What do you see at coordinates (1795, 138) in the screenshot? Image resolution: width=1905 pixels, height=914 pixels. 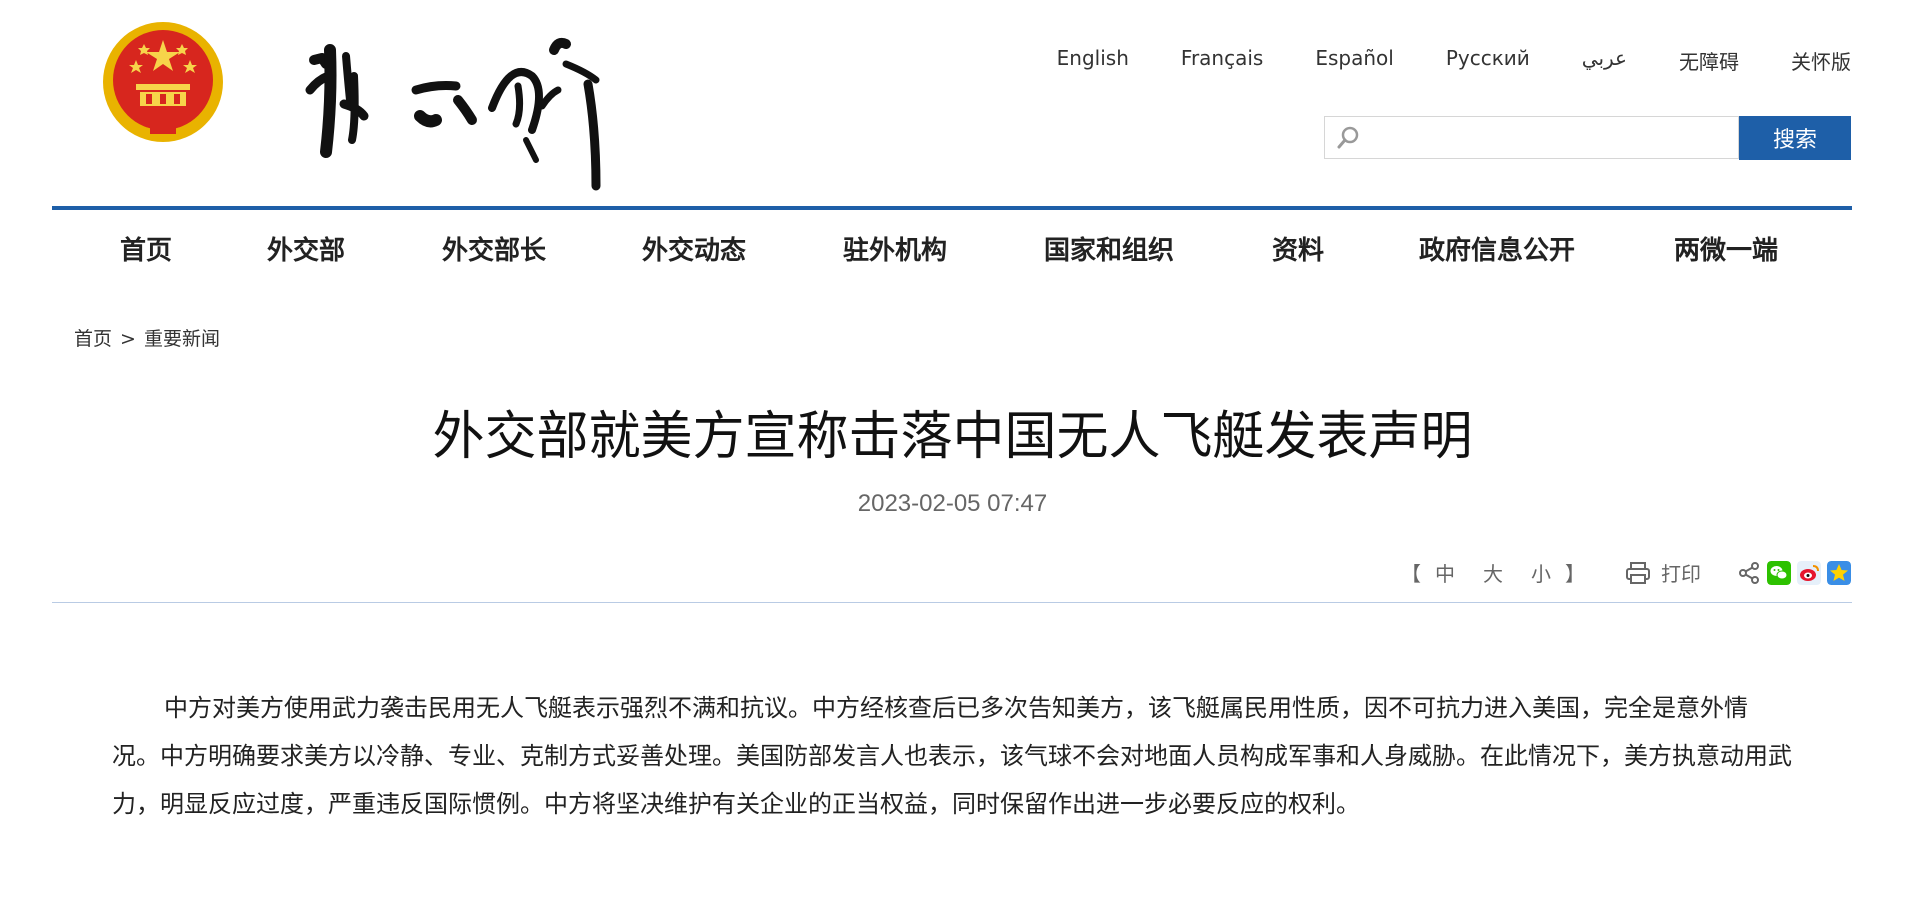 I see `search-button: 搜索` at bounding box center [1795, 138].